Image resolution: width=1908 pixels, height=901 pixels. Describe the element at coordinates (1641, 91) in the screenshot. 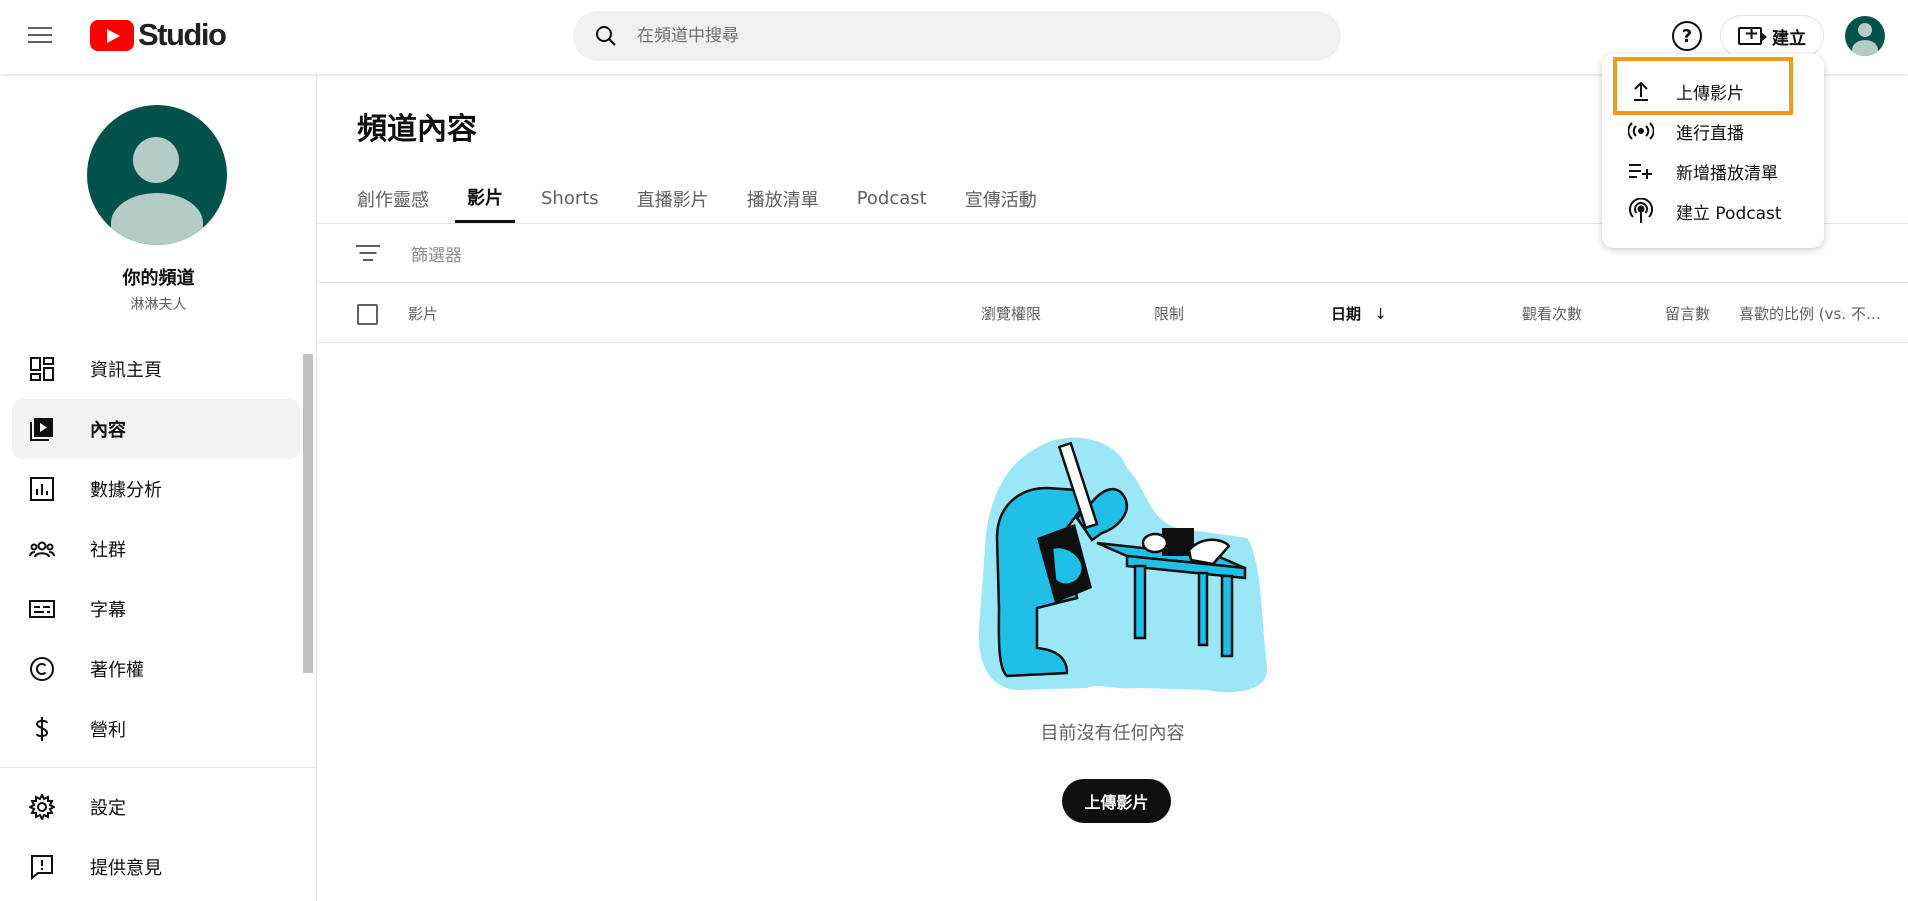

I see `upload-icon` at that location.